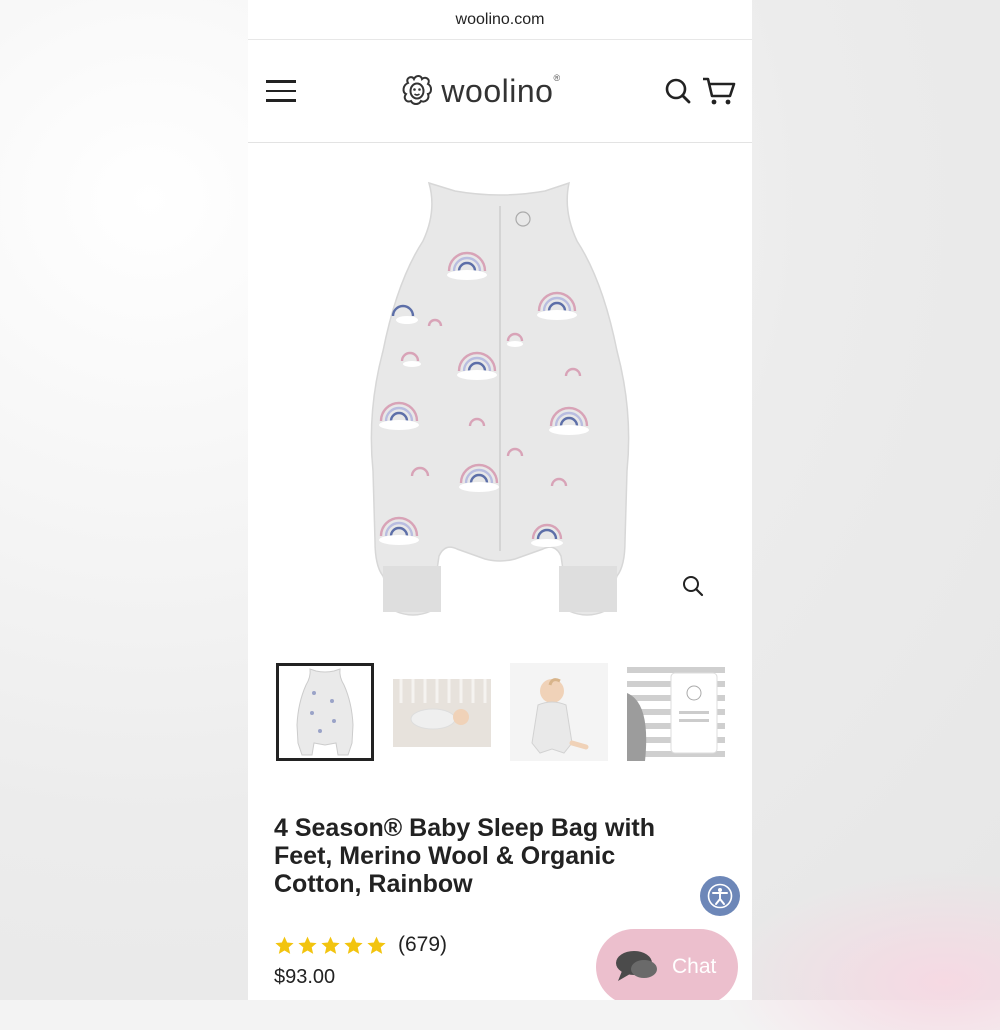 The width and height of the screenshot is (1000, 1030). What do you see at coordinates (281, 91) in the screenshot?
I see `menu-icon` at bounding box center [281, 91].